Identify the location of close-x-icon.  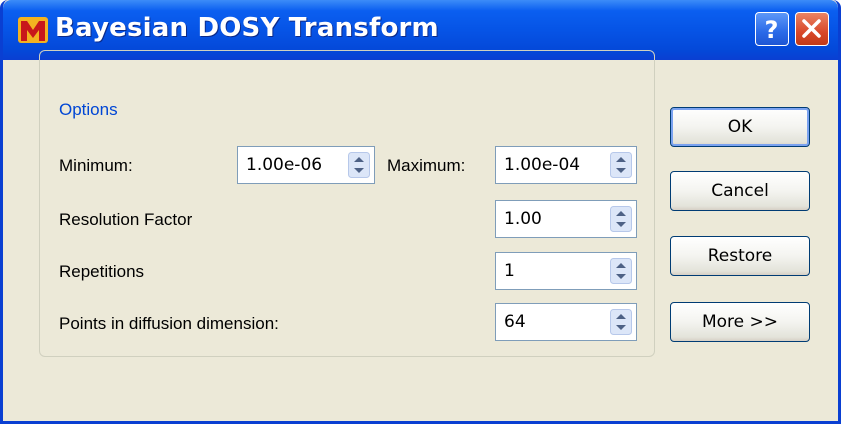
(811, 28).